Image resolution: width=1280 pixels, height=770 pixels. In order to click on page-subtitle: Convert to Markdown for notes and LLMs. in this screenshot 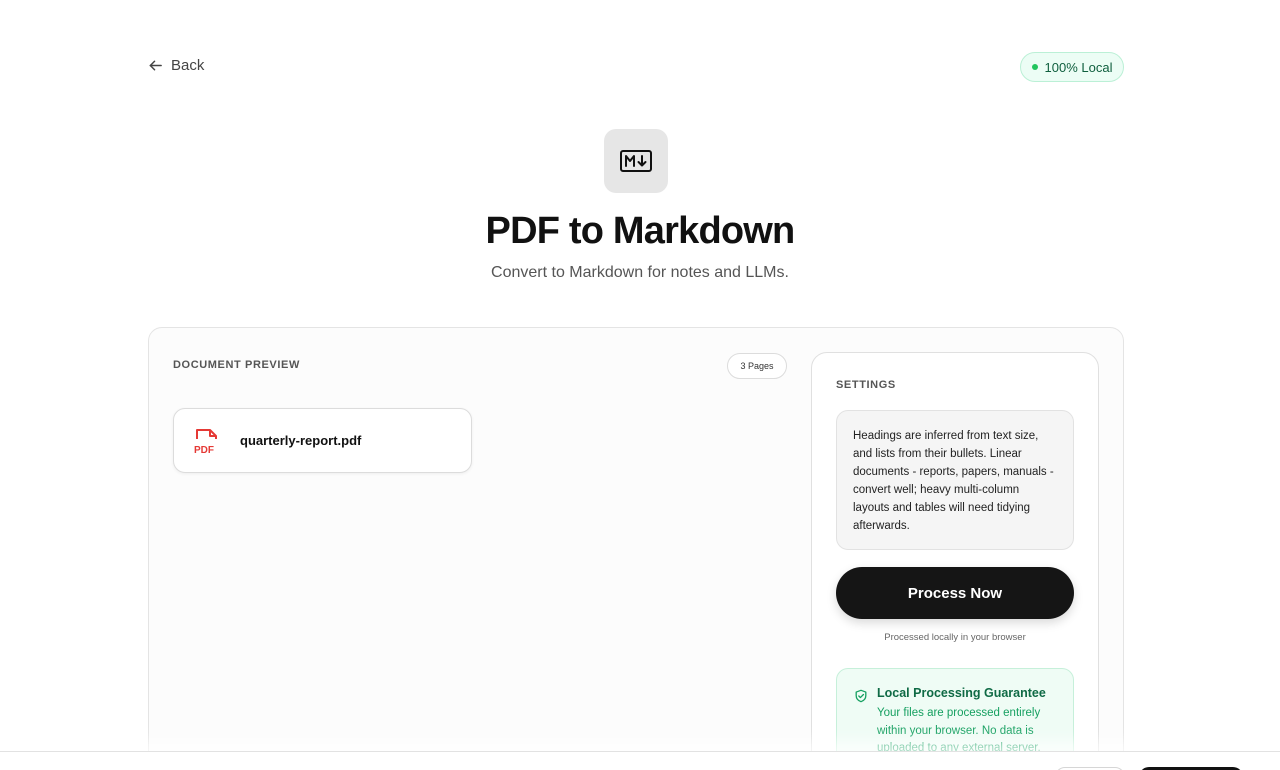, I will do `click(640, 272)`.